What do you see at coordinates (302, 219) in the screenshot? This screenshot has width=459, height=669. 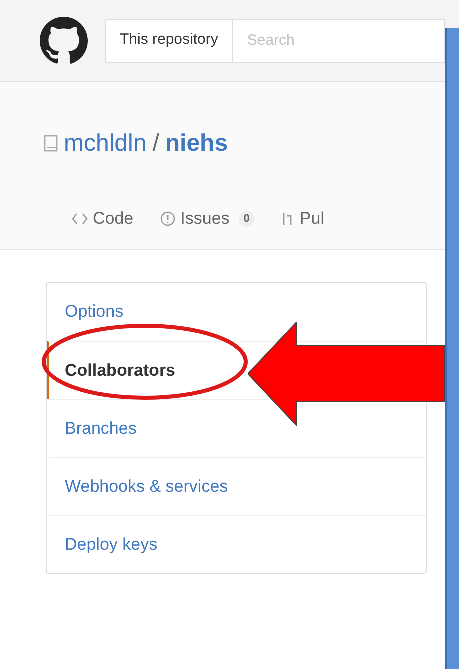 I see `repo-tab: Pul` at bounding box center [302, 219].